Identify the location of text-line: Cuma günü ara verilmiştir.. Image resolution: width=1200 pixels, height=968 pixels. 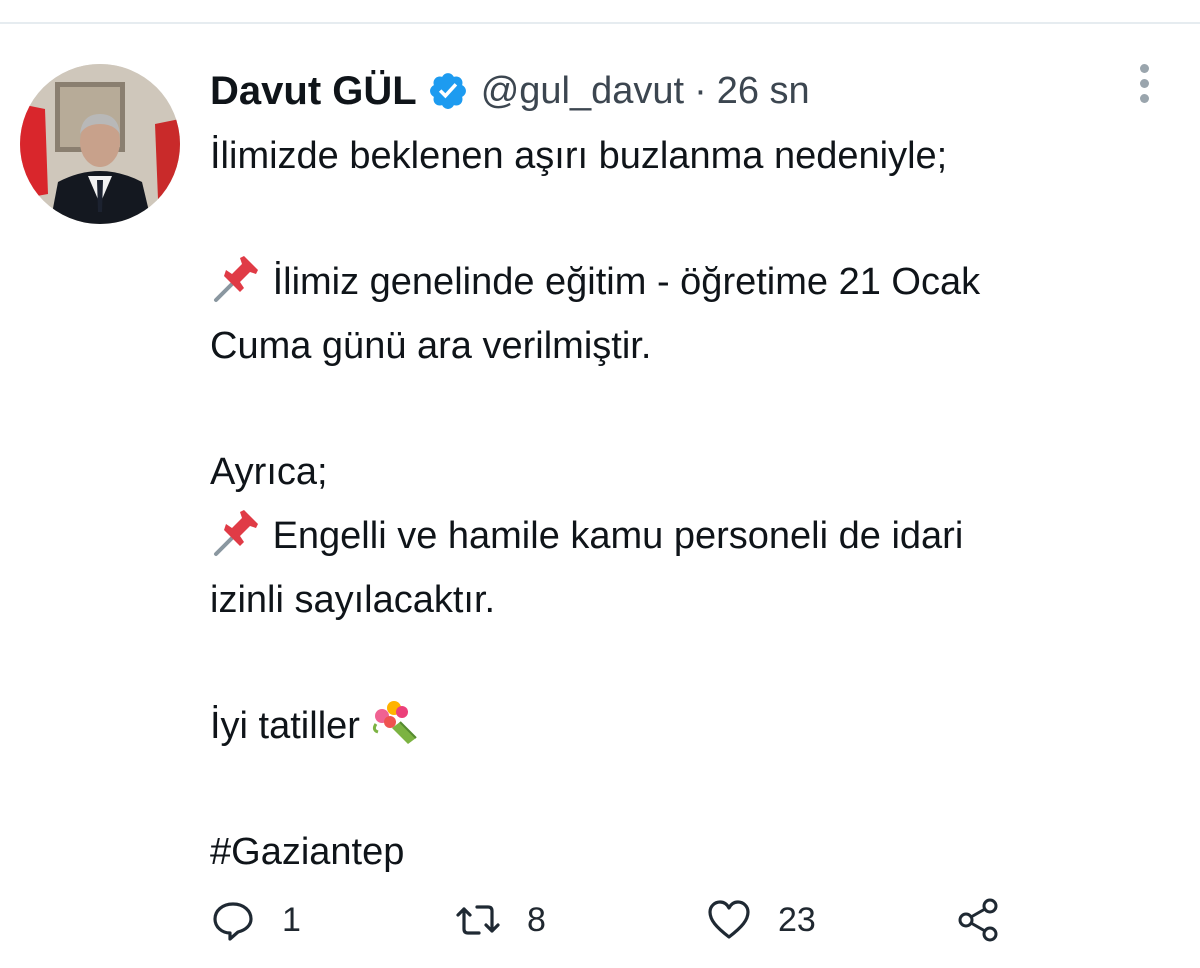
(431, 346).